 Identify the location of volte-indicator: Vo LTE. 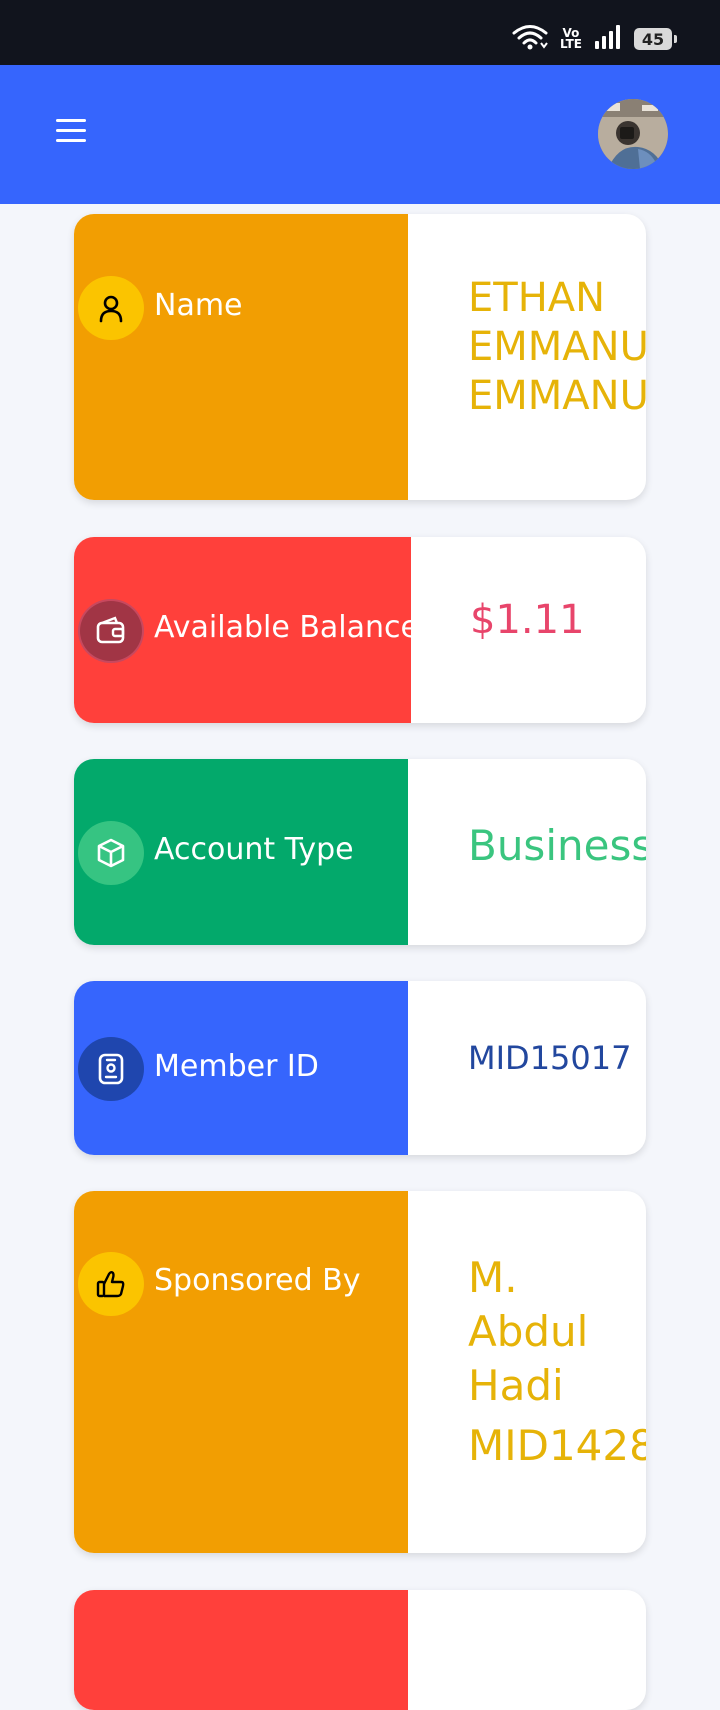
(570, 38).